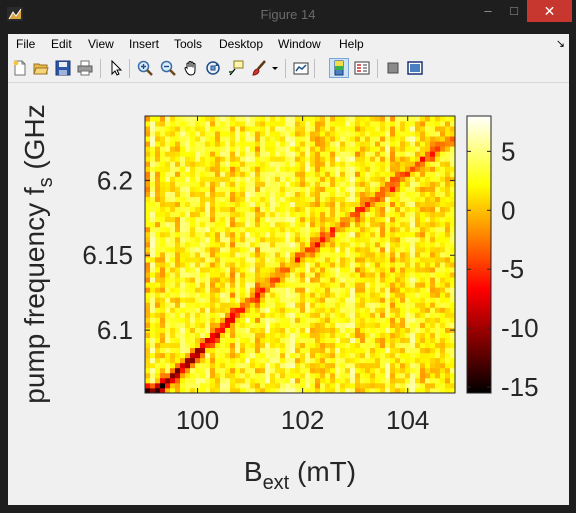 The height and width of the screenshot is (513, 576). Describe the element at coordinates (25, 44) in the screenshot. I see `menu-file: File` at that location.